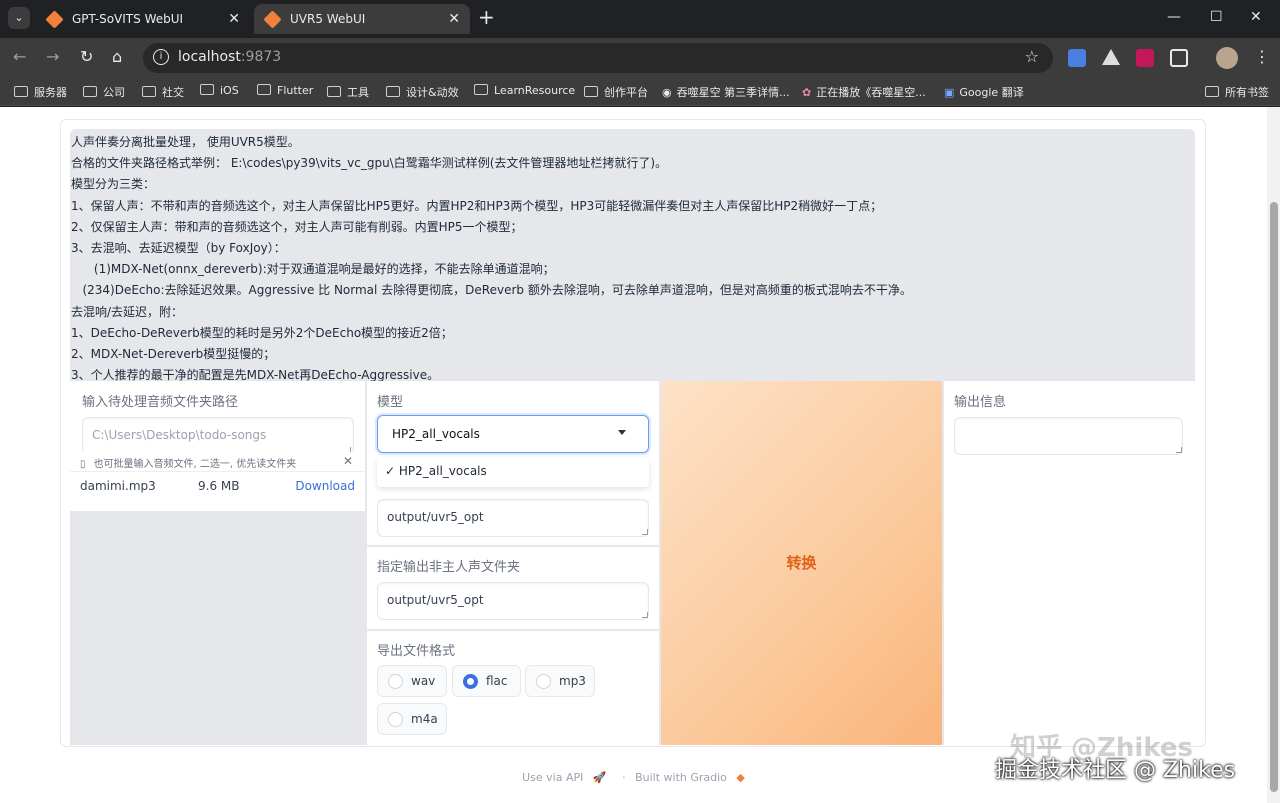  Describe the element at coordinates (949, 92) in the screenshot. I see `google-translate-icon: ▣` at that location.